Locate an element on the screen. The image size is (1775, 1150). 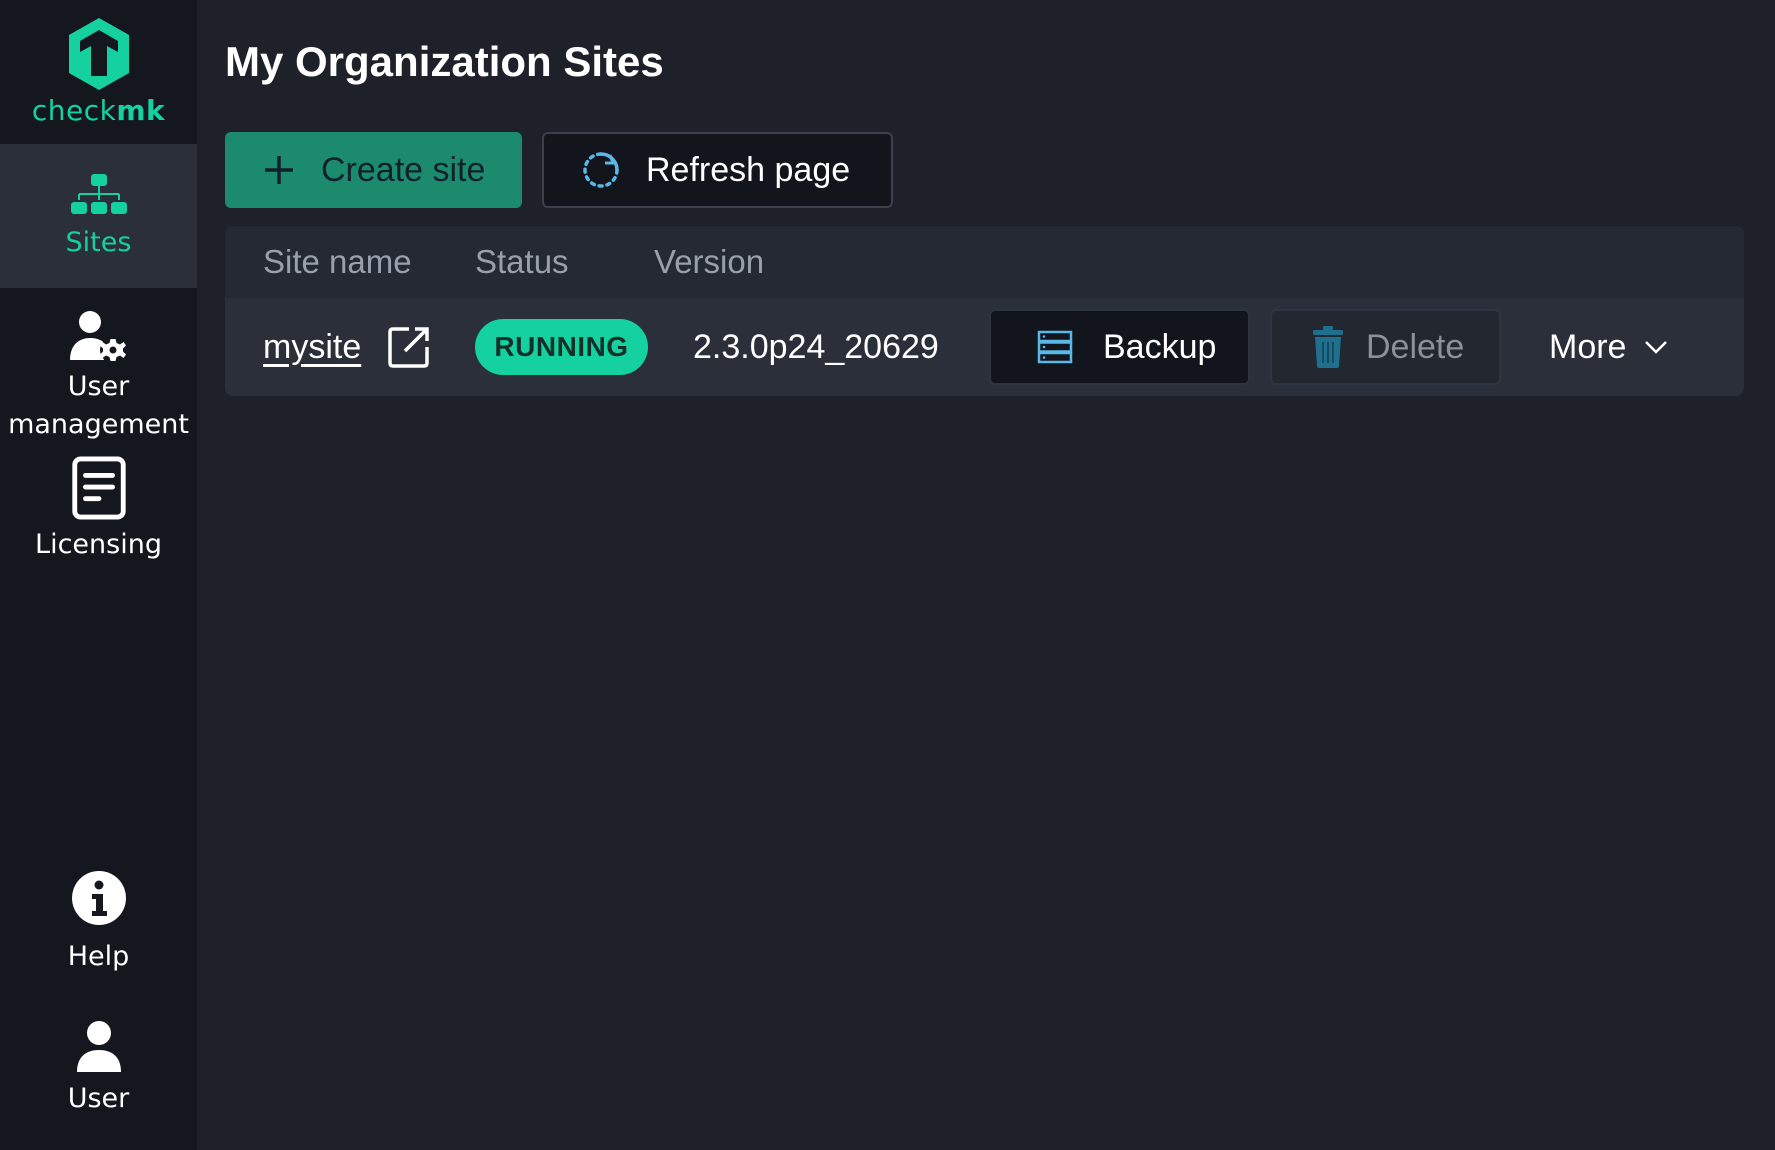
sidebar-item-label: Help is located at coordinates (98, 956).